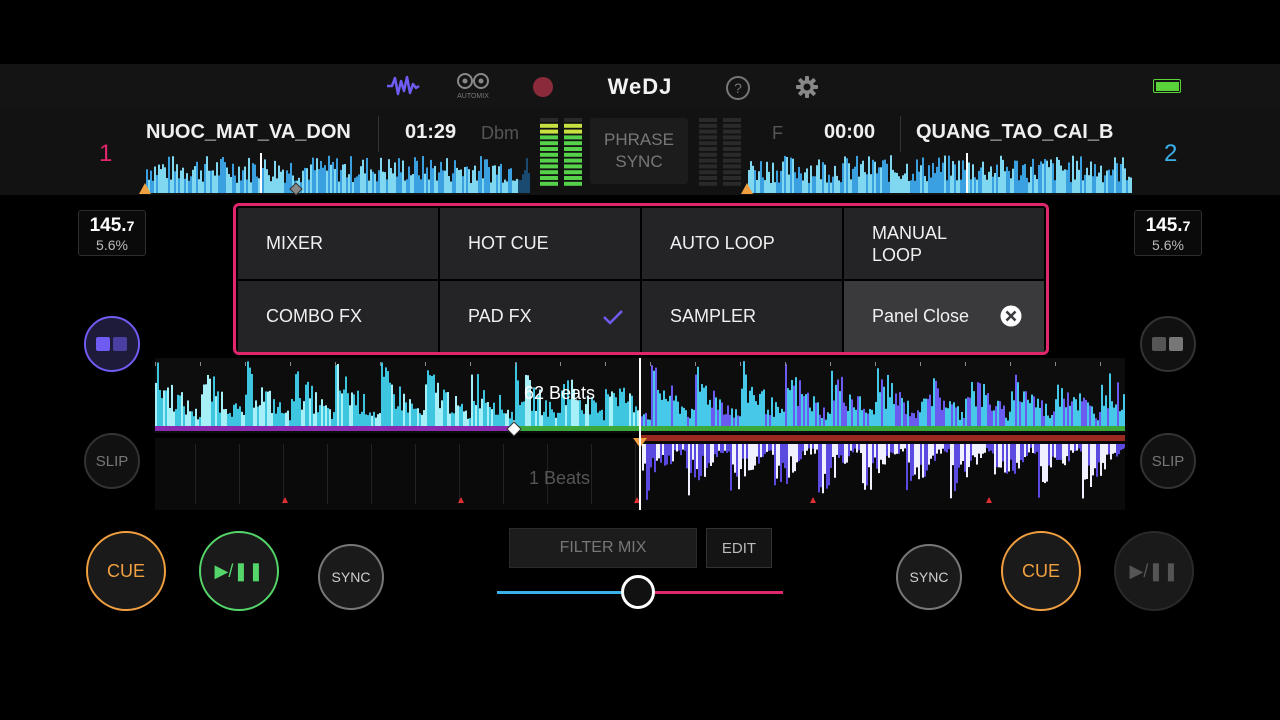 The height and width of the screenshot is (720, 1280). Describe the element at coordinates (338, 173) in the screenshot. I see `deck1-overview-waveform` at that location.